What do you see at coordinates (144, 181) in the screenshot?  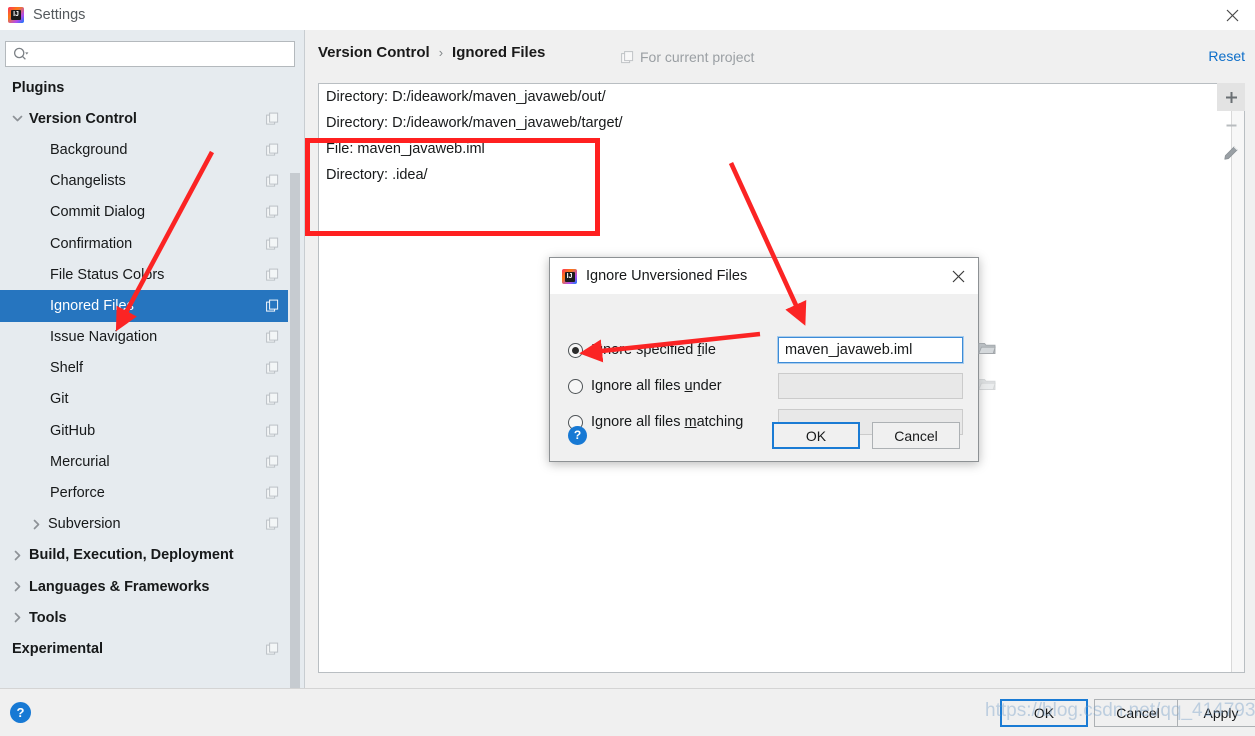 I see `sidebar-item-changelists: Changelists` at bounding box center [144, 181].